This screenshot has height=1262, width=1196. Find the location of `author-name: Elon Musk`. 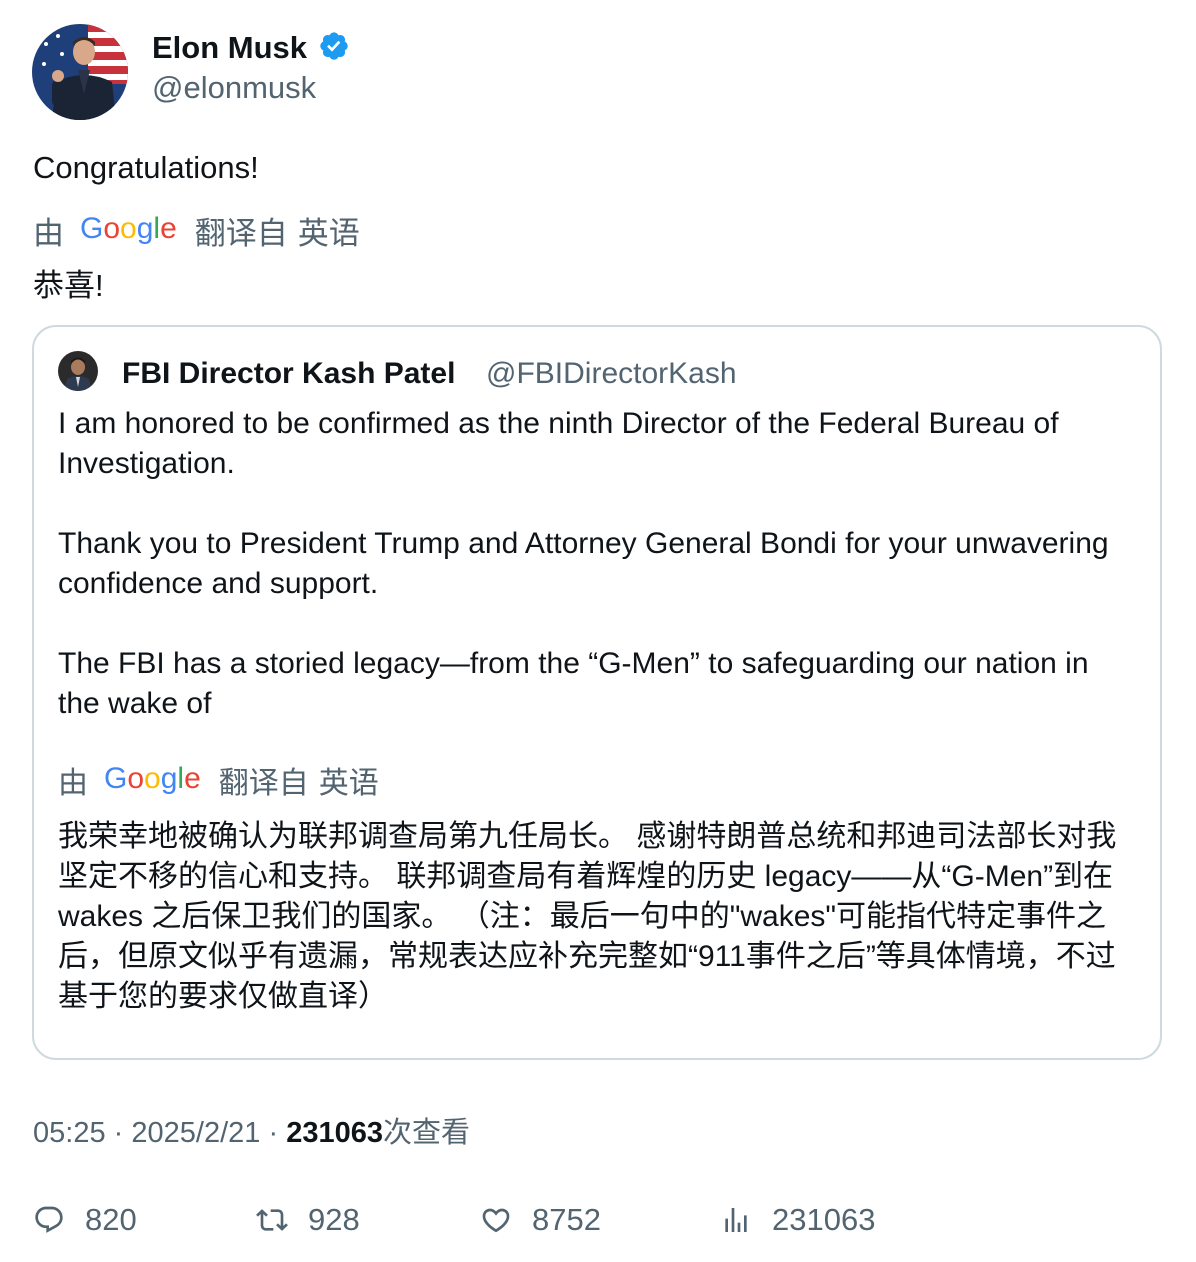

author-name: Elon Musk is located at coordinates (229, 48).